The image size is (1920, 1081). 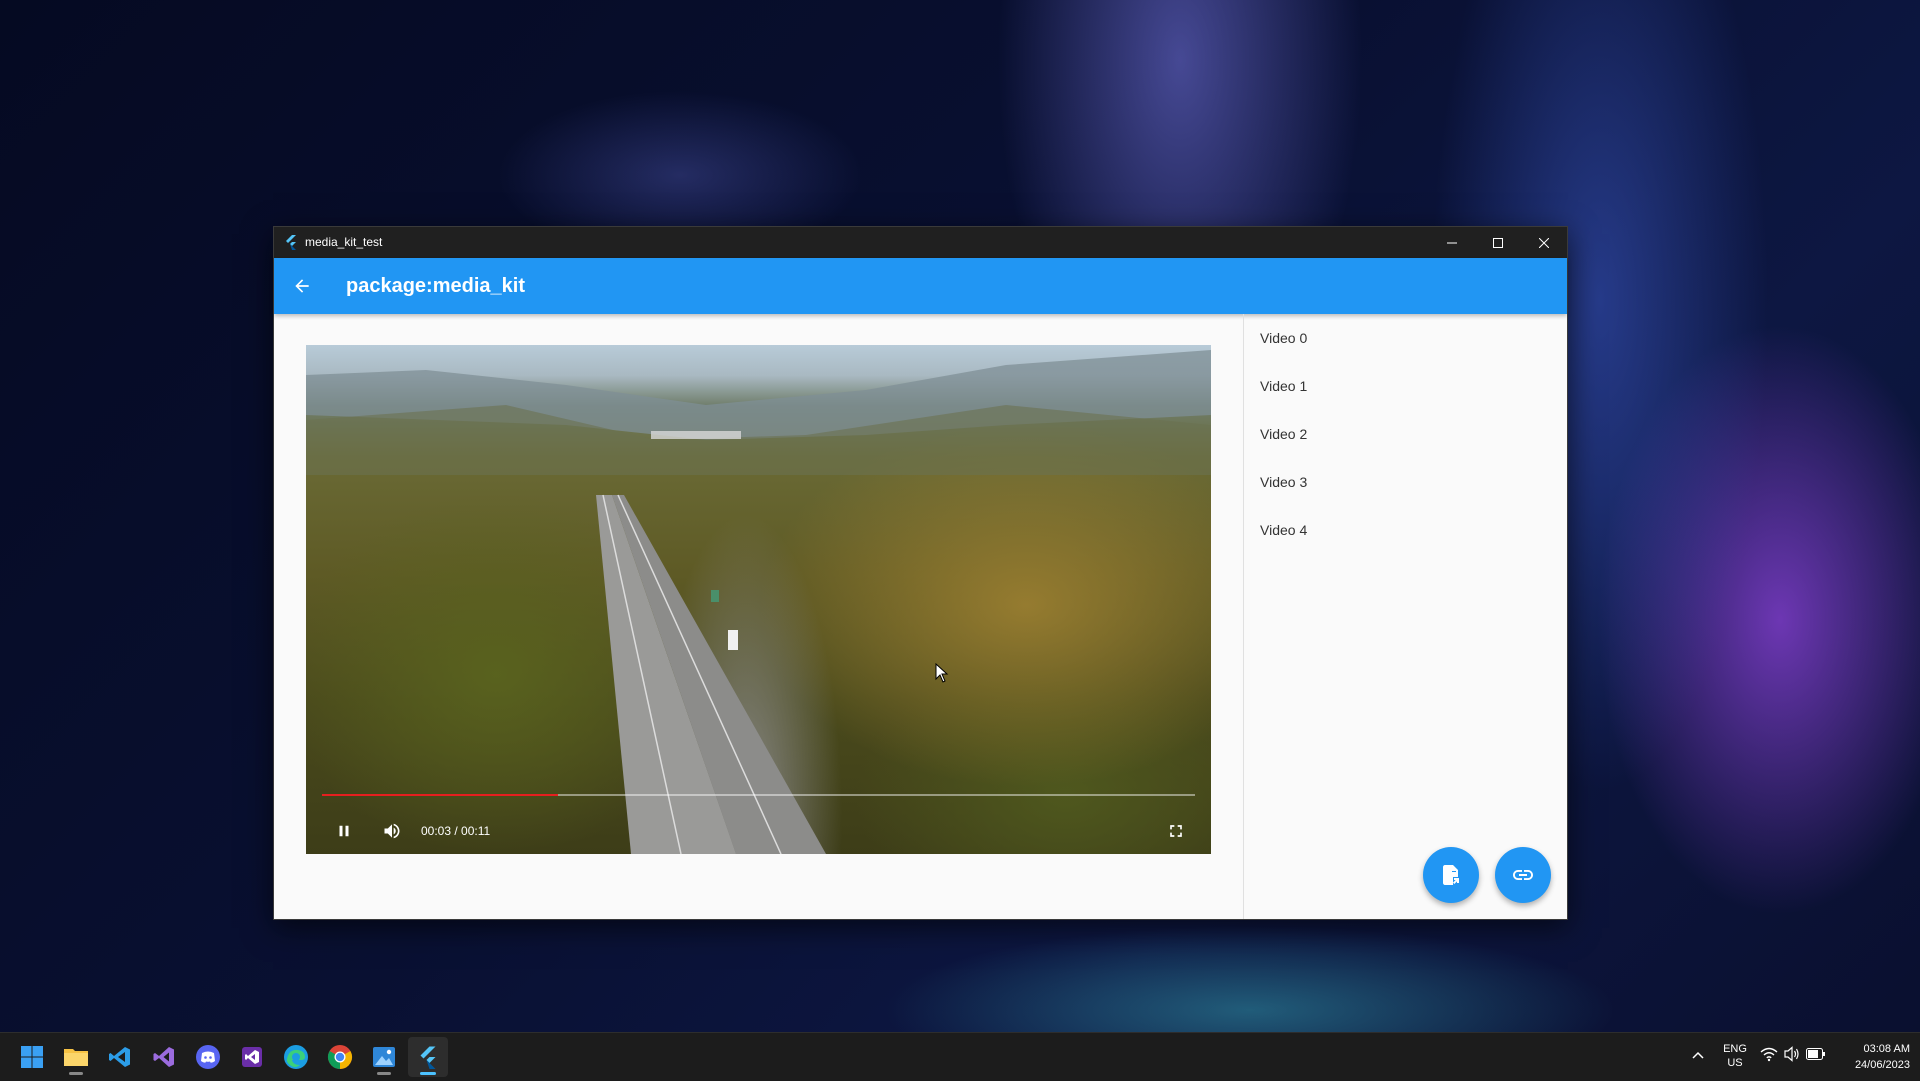 What do you see at coordinates (1284, 338) in the screenshot?
I see `list-item-label: Video 0` at bounding box center [1284, 338].